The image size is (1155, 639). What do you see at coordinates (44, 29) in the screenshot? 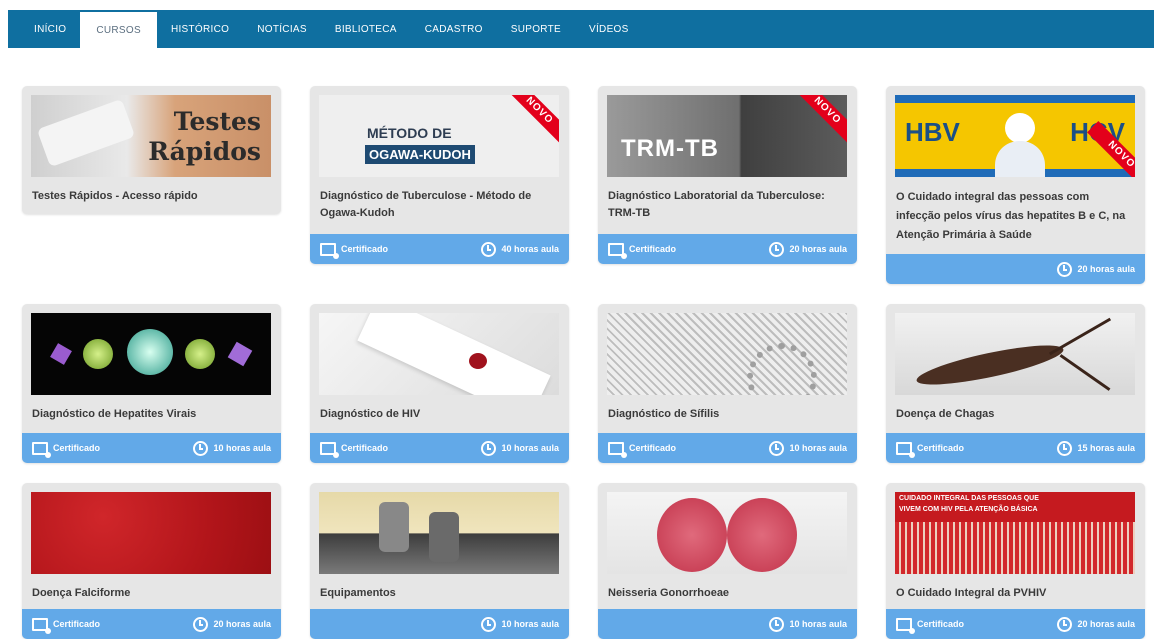
I see `nav-inicio: INÍCIO` at bounding box center [44, 29].